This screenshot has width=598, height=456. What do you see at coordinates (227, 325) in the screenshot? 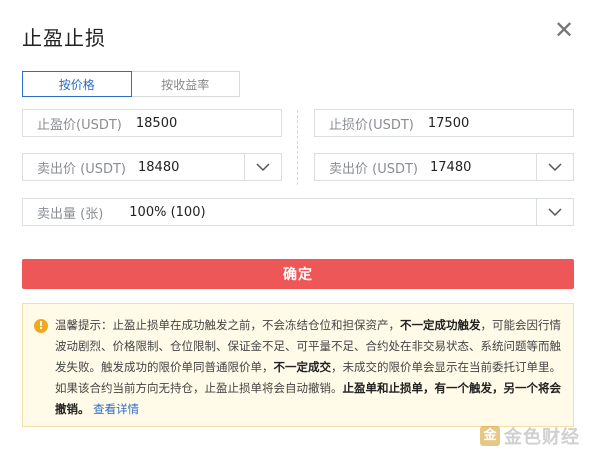
I see `notice-text-1: 温馨提示：止盈止损单在成功触发之前，不会冻结仓位和担保资产，` at bounding box center [227, 325].